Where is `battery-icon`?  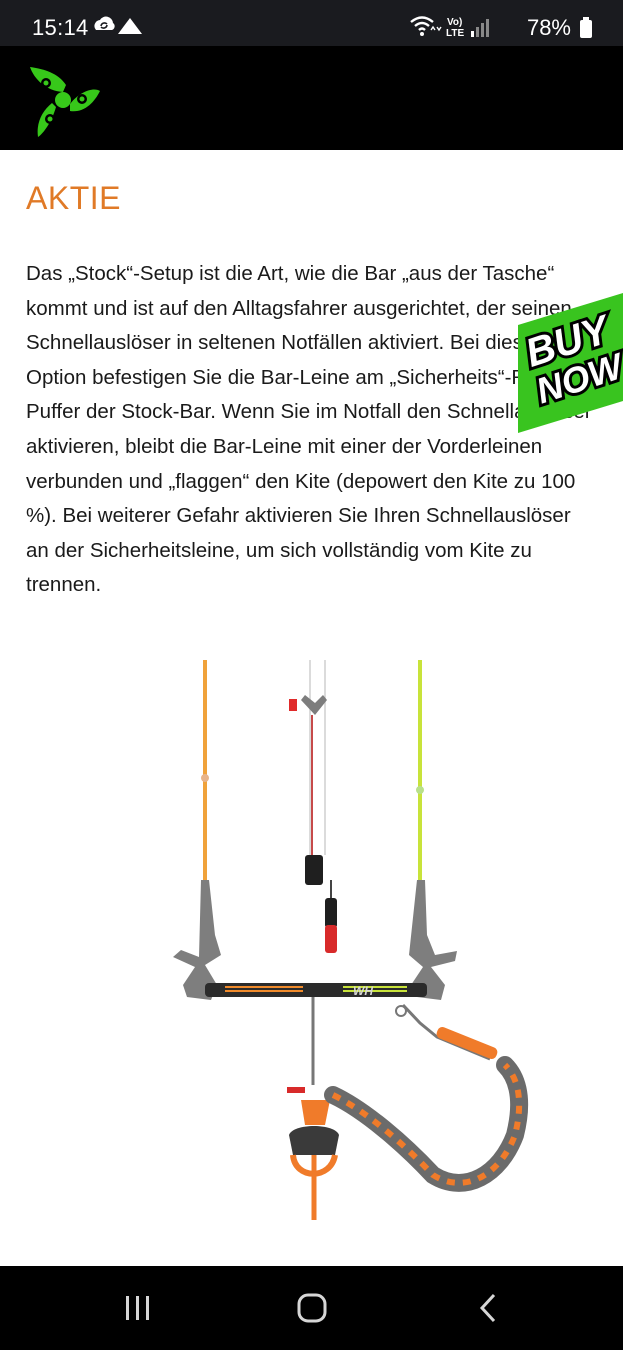
battery-icon is located at coordinates (586, 27).